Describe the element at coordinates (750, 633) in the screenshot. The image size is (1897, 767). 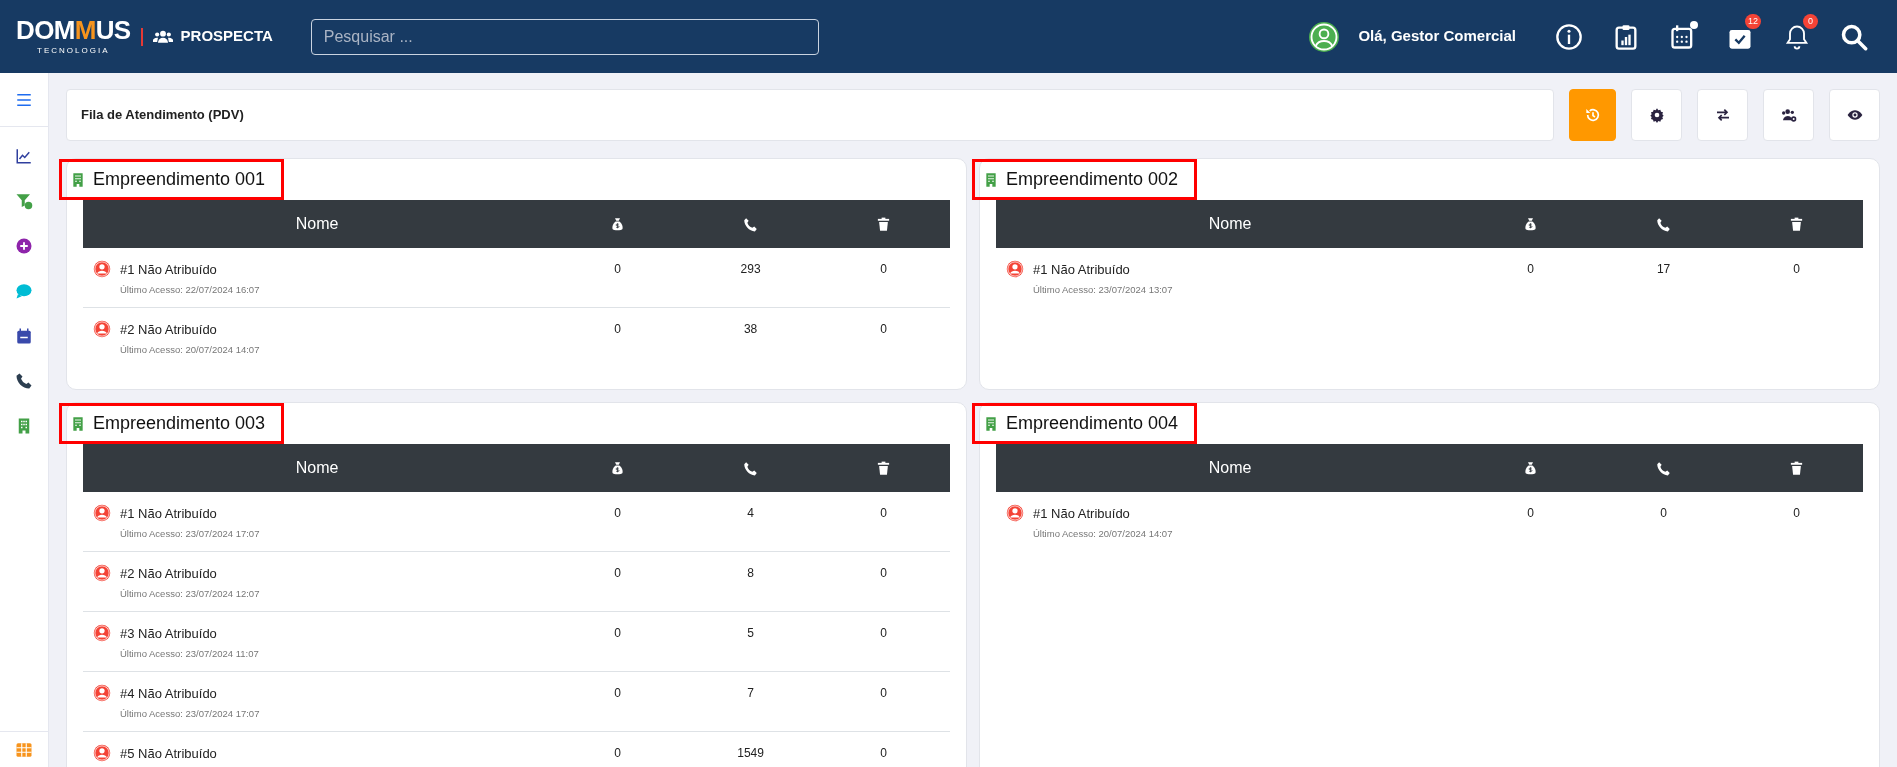
I see `table-cell-text: 5` at that location.